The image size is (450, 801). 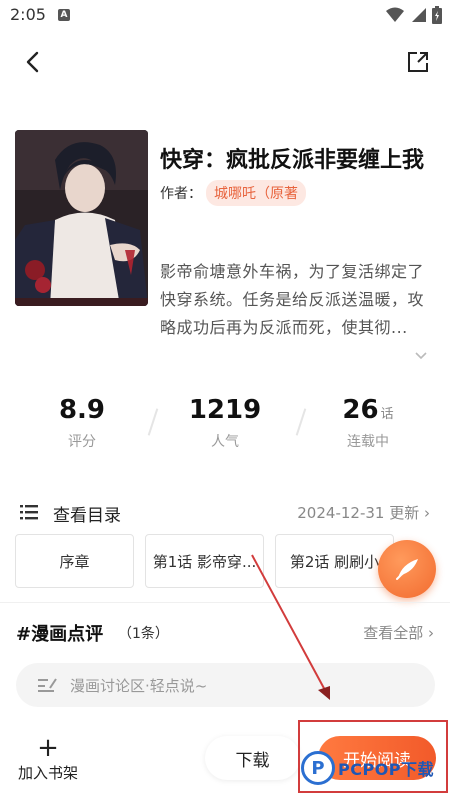 What do you see at coordinates (437, 15) in the screenshot?
I see `battery-icon` at bounding box center [437, 15].